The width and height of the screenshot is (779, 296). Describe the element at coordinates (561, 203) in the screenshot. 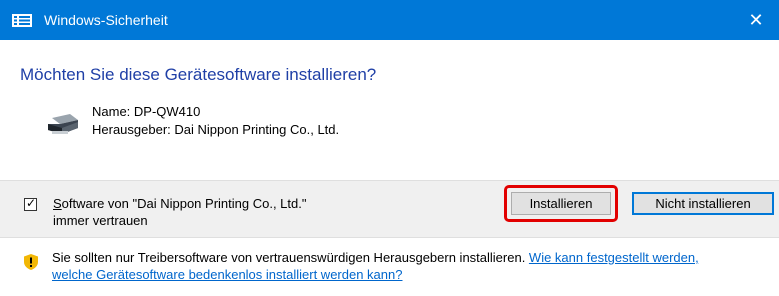

I see `install-button: Installieren` at that location.